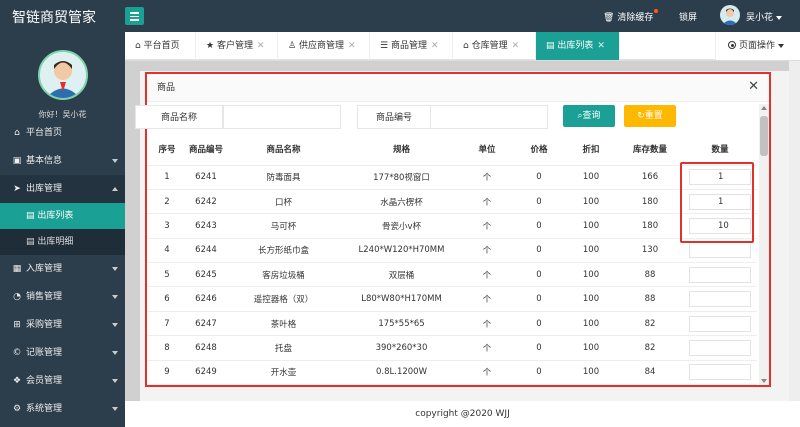 The image size is (800, 427). What do you see at coordinates (462, 414) in the screenshot?
I see `footer: copyright @2020 WJJ` at bounding box center [462, 414].